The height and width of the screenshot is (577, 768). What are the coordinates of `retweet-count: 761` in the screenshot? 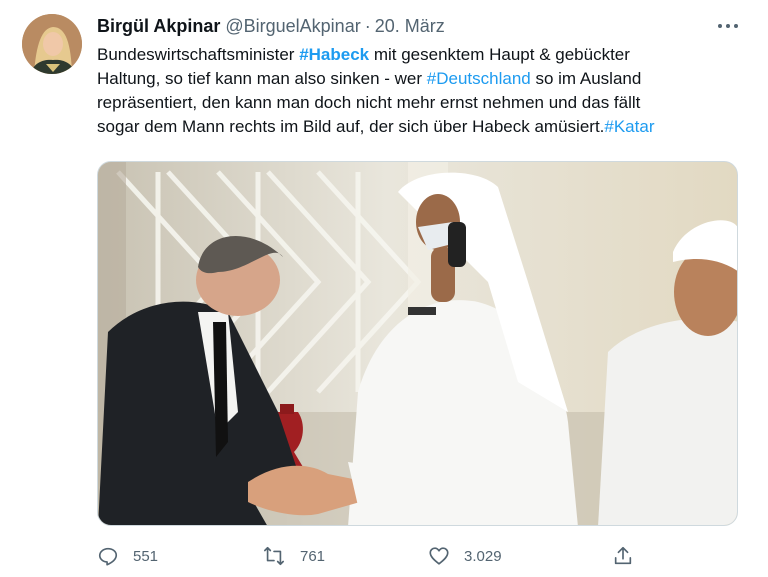 It's located at (313, 556).